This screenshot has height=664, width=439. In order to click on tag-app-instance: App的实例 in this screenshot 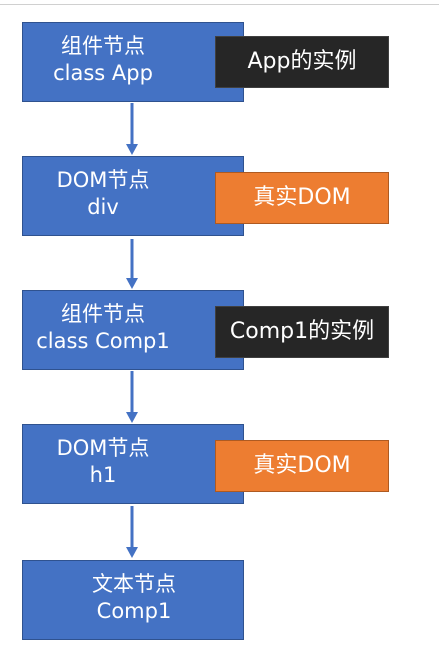, I will do `click(302, 62)`.